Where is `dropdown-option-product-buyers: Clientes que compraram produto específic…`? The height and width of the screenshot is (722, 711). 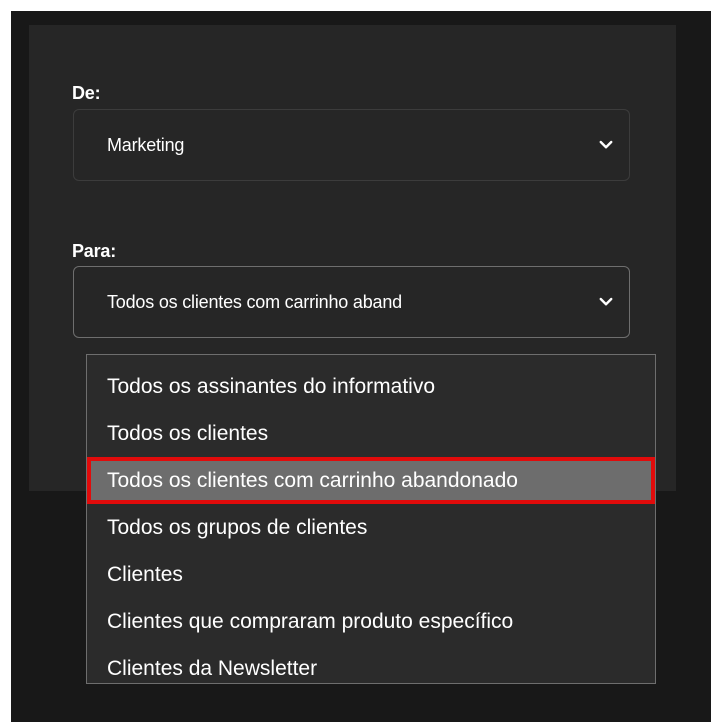
dropdown-option-product-buyers: Clientes que compraram produto específic… is located at coordinates (371, 621).